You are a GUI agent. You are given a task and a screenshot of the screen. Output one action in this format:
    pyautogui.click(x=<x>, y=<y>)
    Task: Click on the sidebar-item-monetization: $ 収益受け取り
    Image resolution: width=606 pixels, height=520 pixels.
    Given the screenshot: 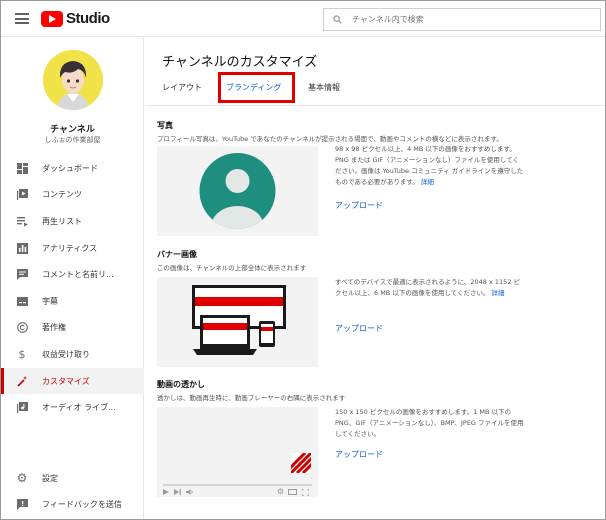 What is the action you would take?
    pyautogui.click(x=72, y=354)
    